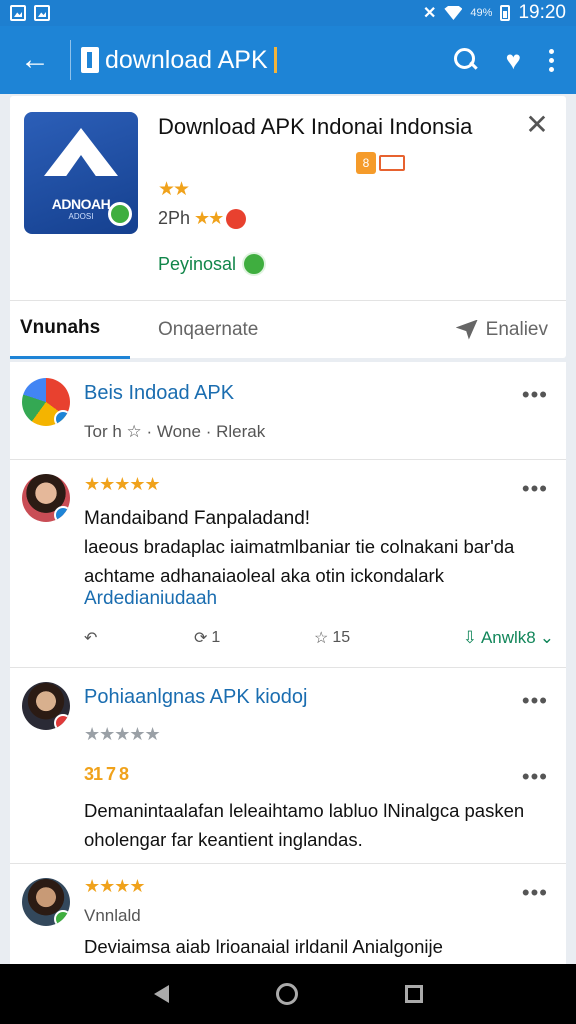  I want to click on rating-line: 2Ph ★★, so click(202, 218).